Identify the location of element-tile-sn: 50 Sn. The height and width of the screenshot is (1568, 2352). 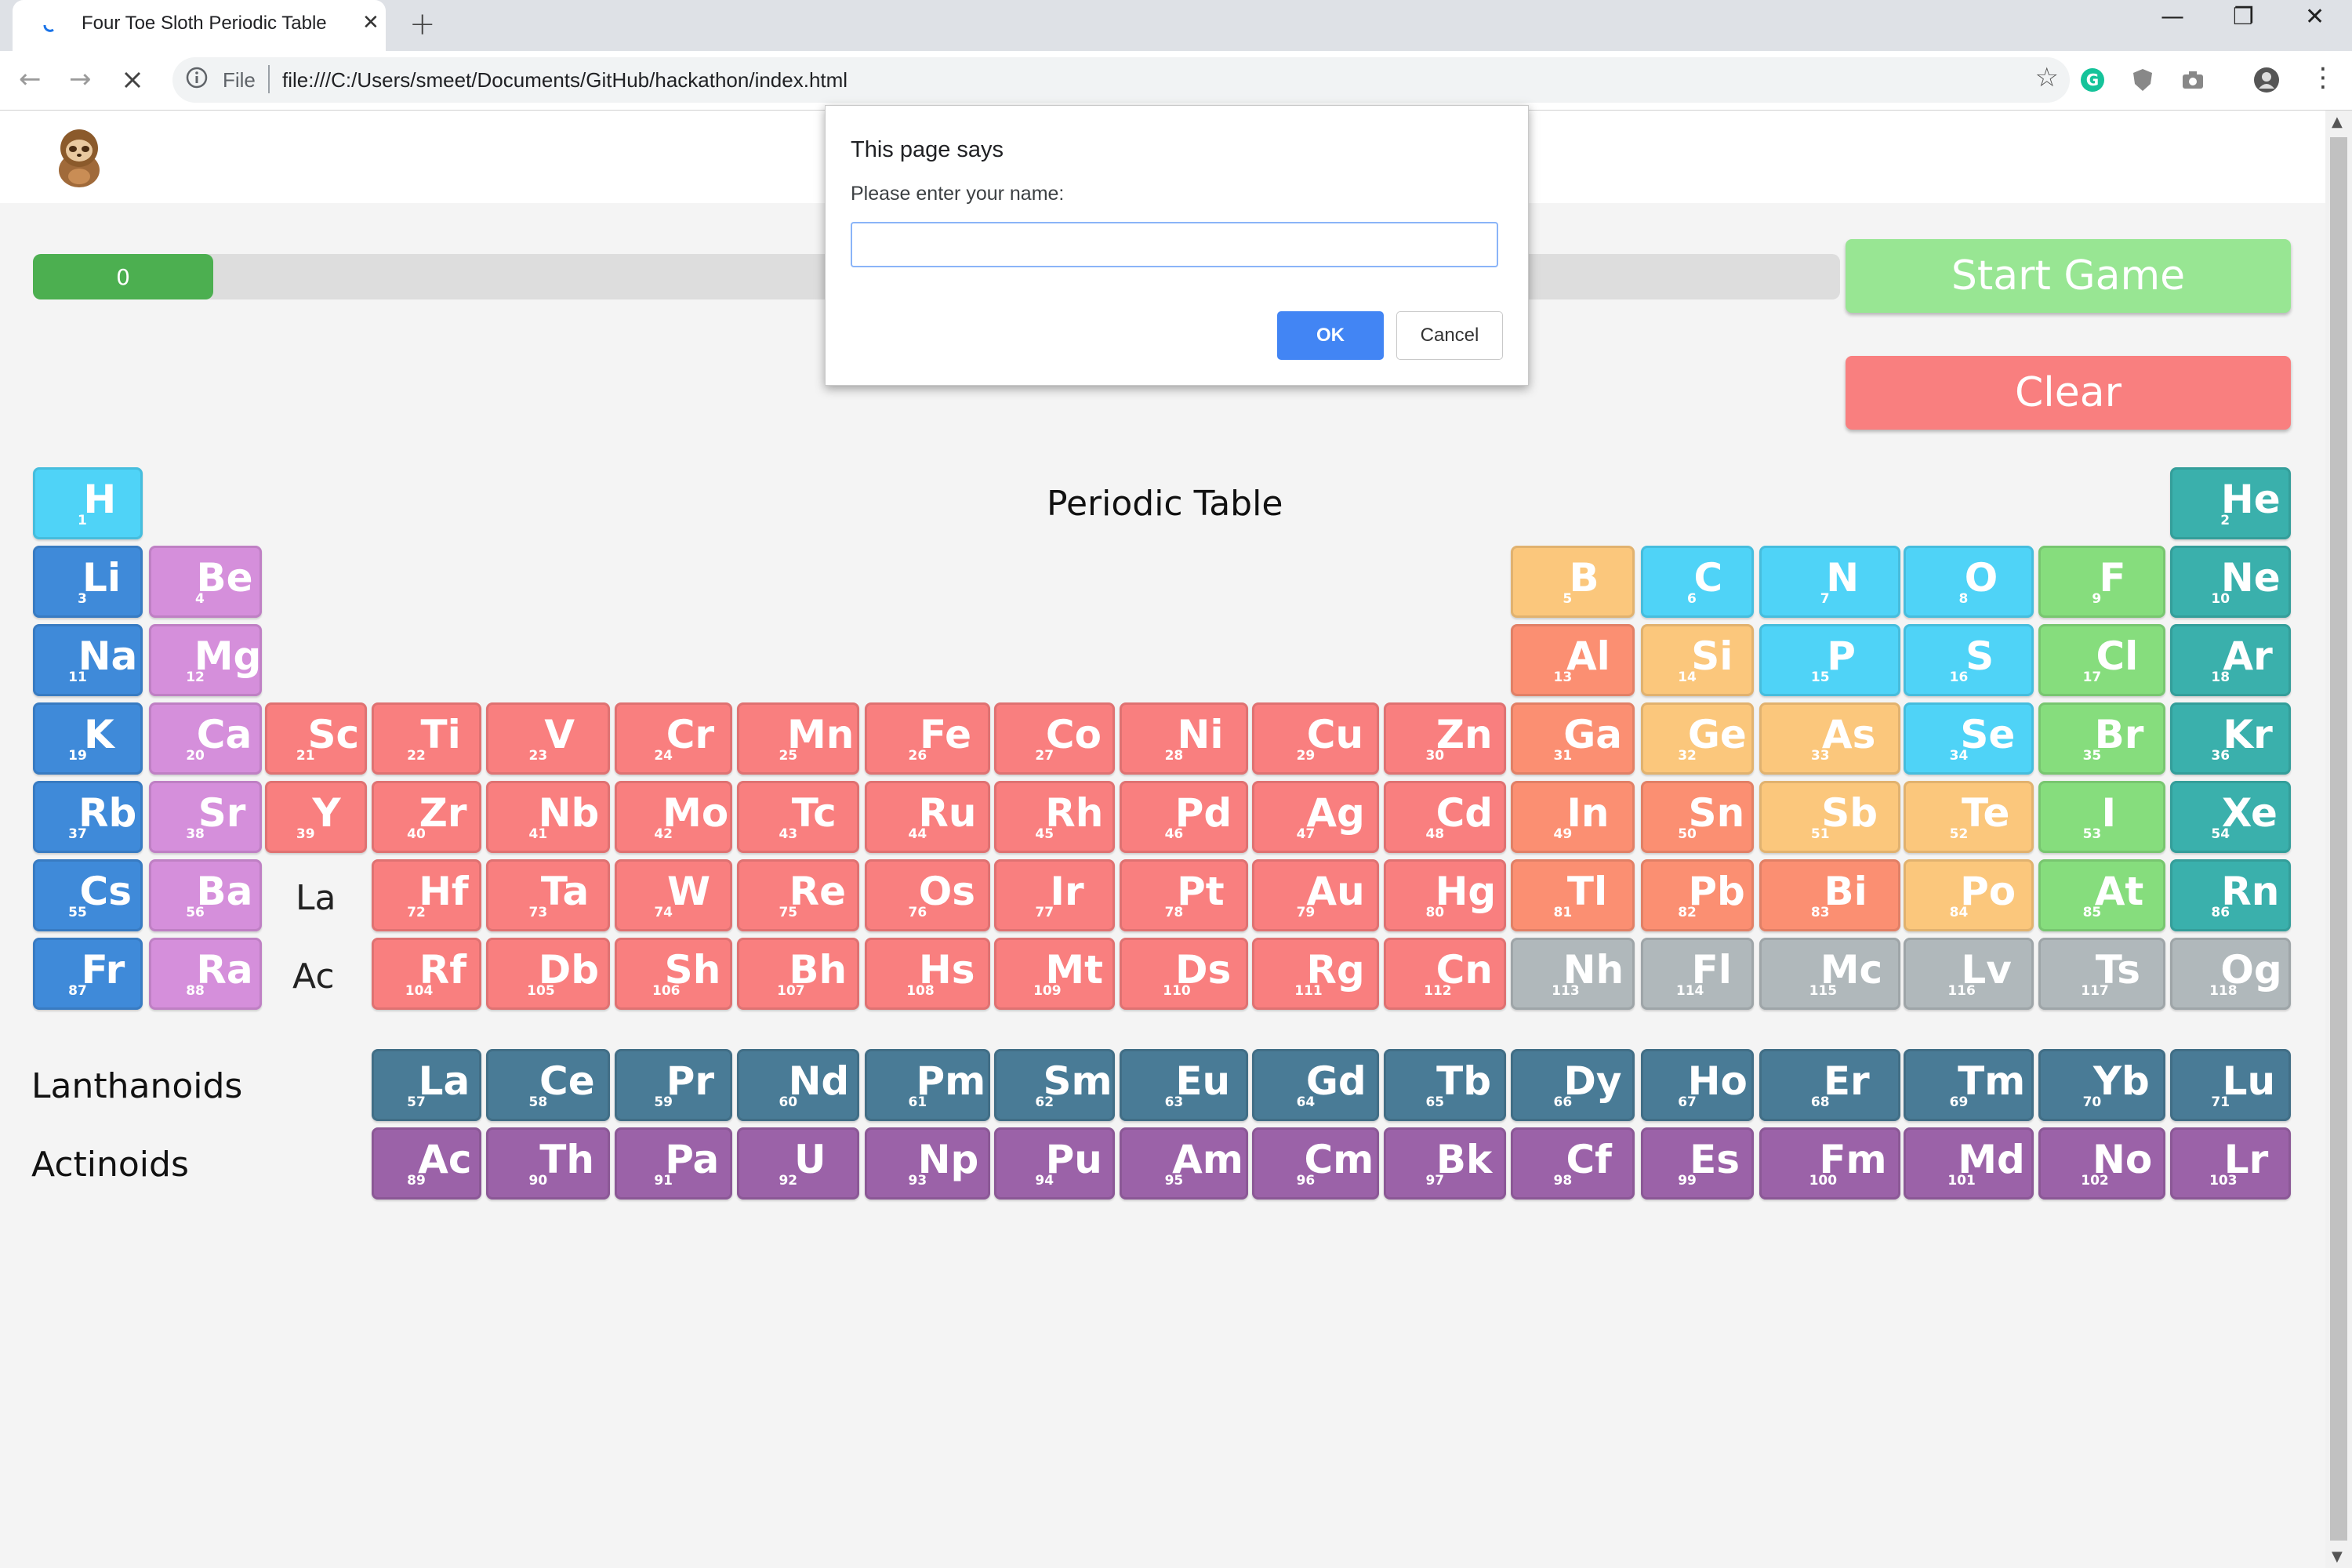
(1698, 817).